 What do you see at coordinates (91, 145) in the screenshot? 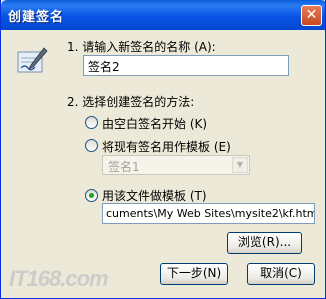
I see `radio-existing-template` at bounding box center [91, 145].